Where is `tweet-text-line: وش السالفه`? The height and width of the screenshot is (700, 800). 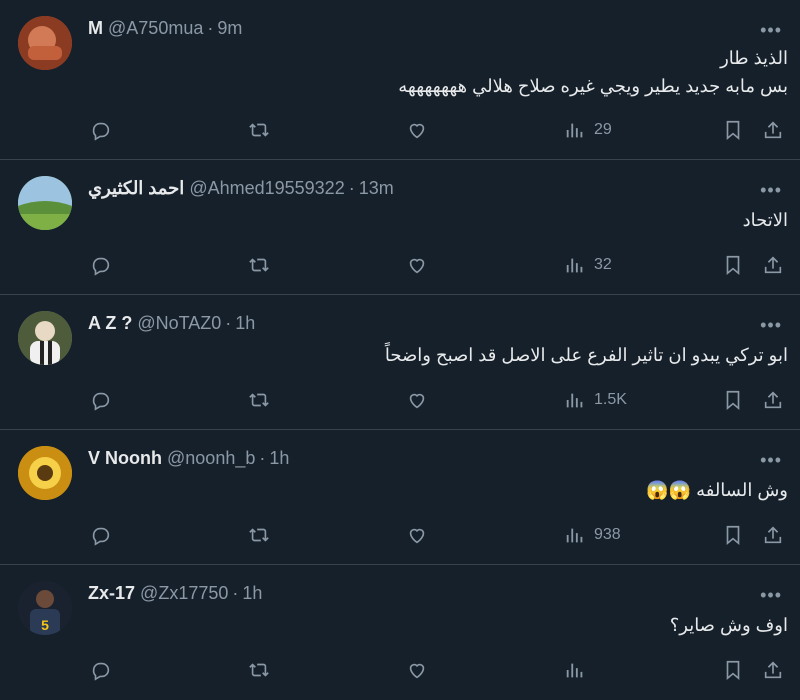 tweet-text-line: وش السالفه is located at coordinates (742, 490).